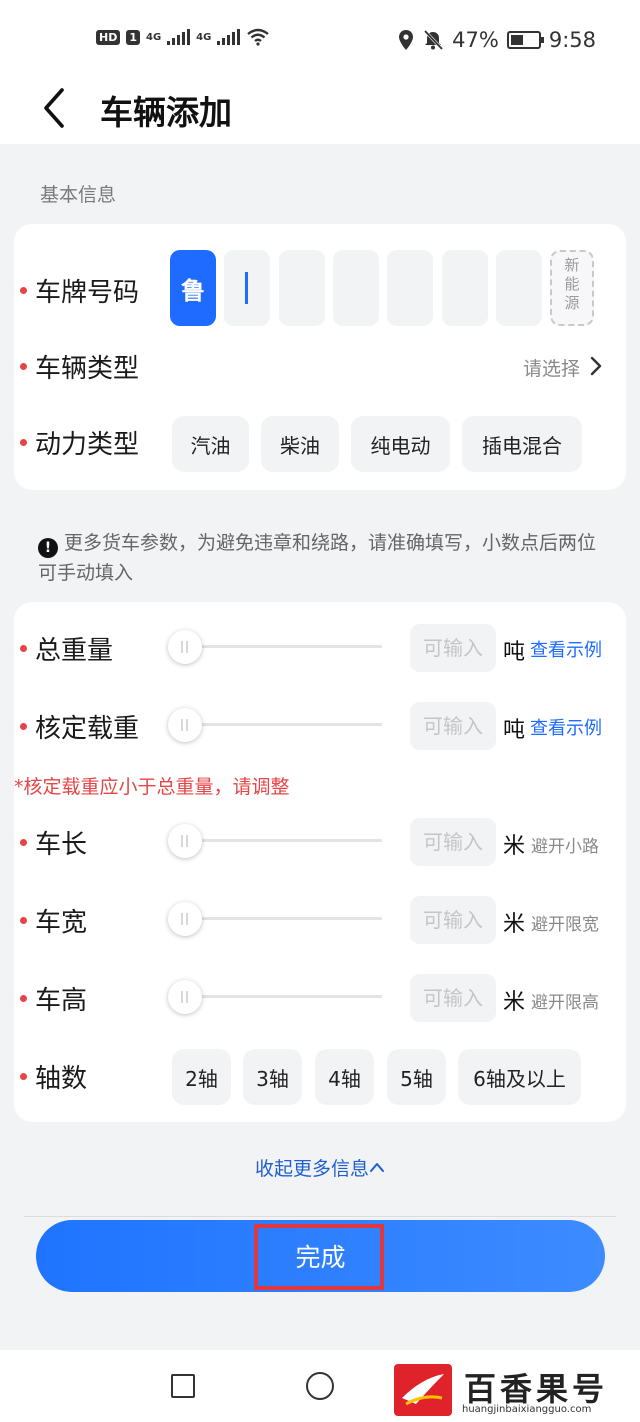 The width and height of the screenshot is (640, 1422). What do you see at coordinates (78, 195) in the screenshot?
I see `section-title-basic-info: 基本信息` at bounding box center [78, 195].